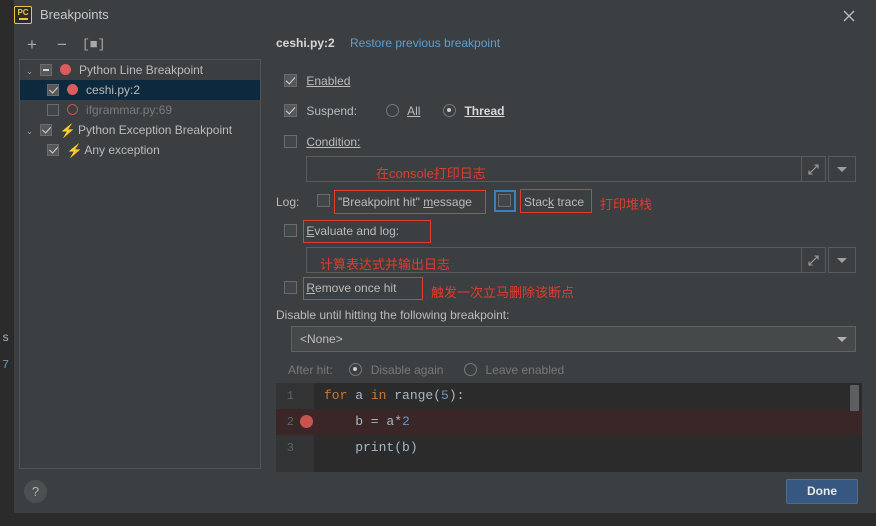  I want to click on condition-row: Condition:, so click(322, 142).